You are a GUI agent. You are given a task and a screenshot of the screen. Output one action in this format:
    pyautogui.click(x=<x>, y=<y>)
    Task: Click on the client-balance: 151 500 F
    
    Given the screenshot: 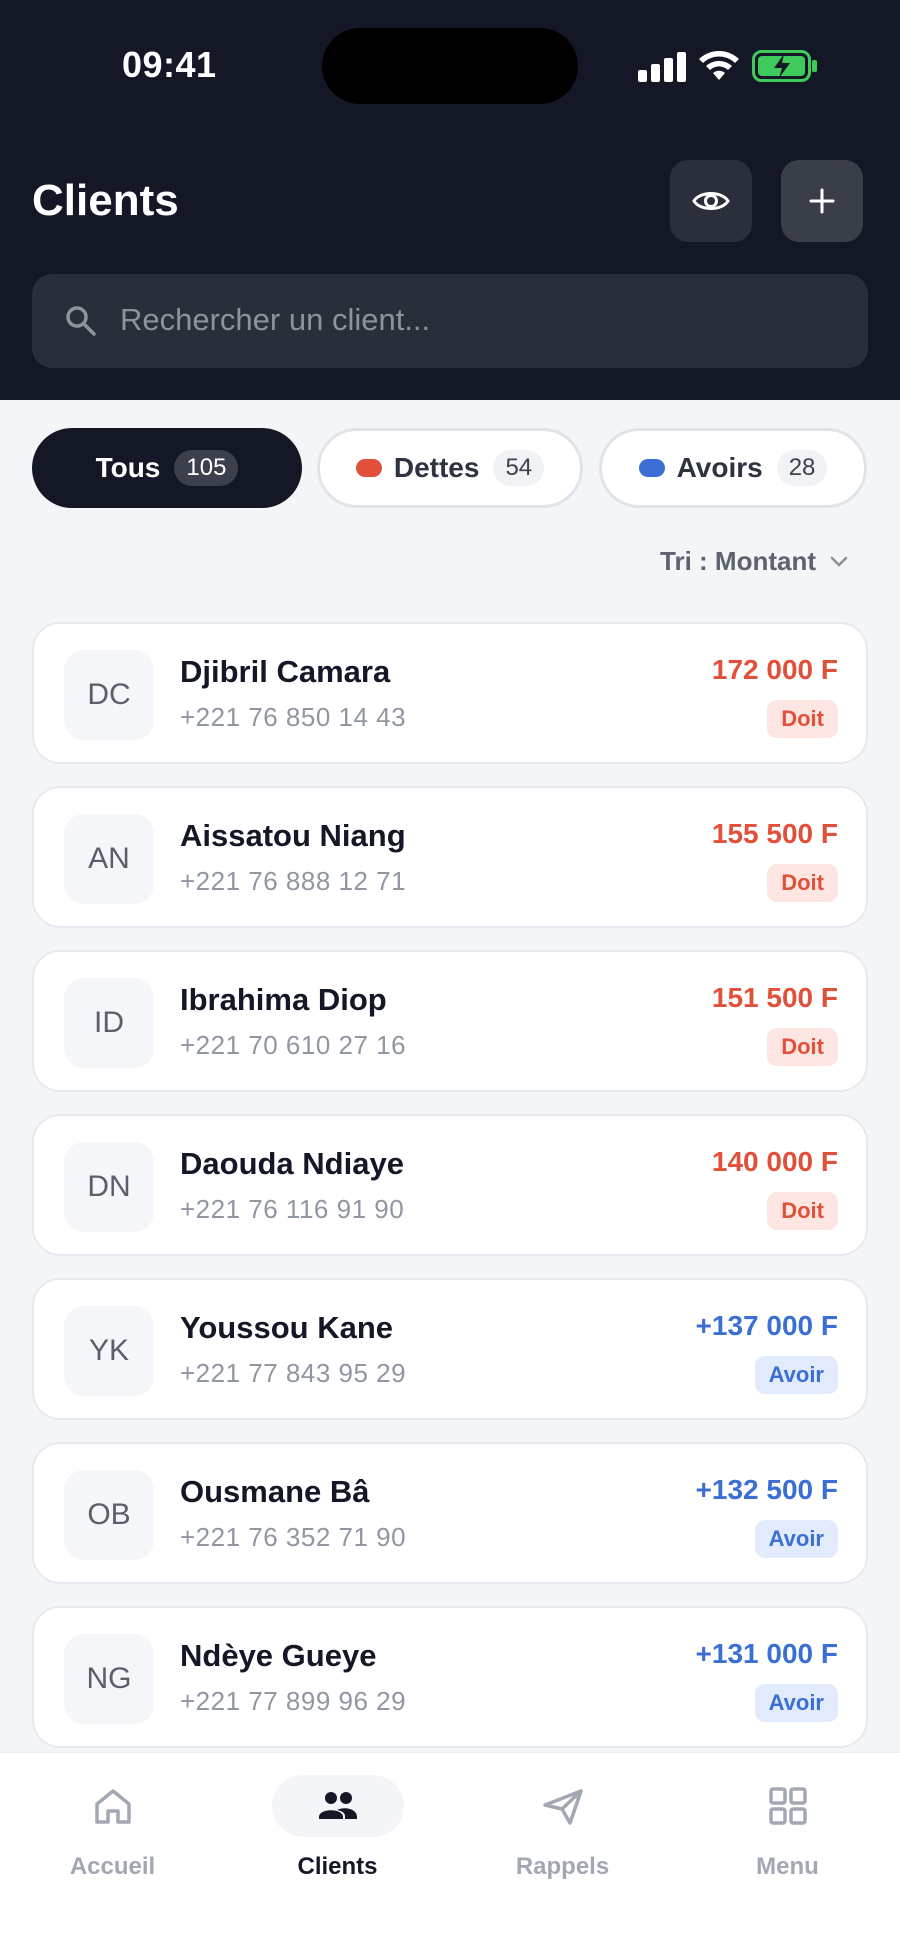 What is the action you would take?
    pyautogui.click(x=774, y=997)
    